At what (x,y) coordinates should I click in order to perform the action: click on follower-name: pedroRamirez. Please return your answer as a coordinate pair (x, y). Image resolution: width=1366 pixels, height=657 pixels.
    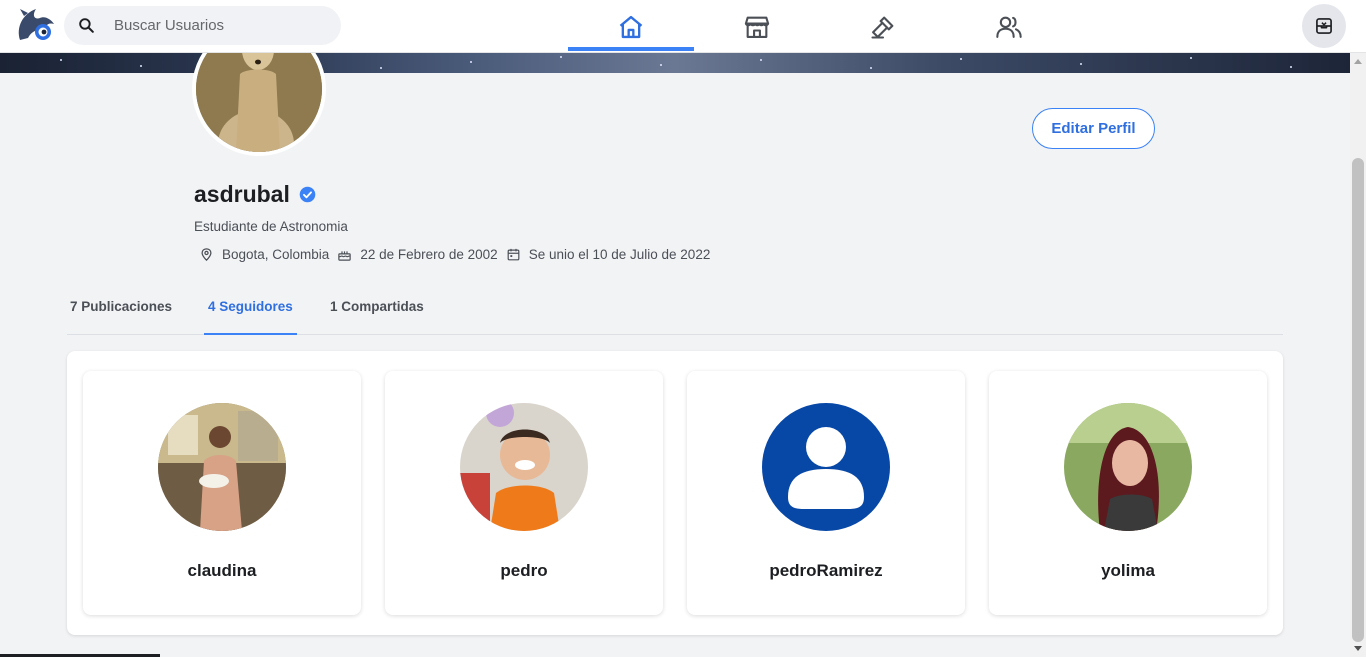
    Looking at the image, I should click on (826, 571).